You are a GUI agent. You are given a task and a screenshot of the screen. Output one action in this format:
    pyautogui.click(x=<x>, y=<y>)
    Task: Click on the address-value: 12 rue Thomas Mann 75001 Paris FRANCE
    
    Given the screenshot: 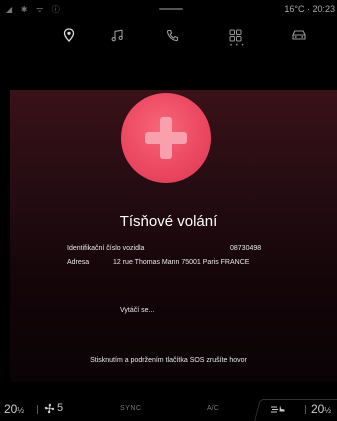 What is the action you would take?
    pyautogui.click(x=181, y=262)
    